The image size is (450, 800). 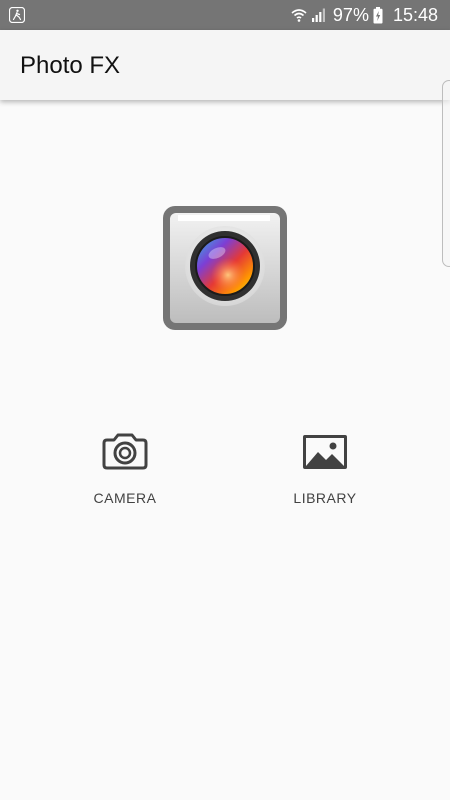 What do you see at coordinates (446, 173) in the screenshot?
I see `edge-panel-handle` at bounding box center [446, 173].